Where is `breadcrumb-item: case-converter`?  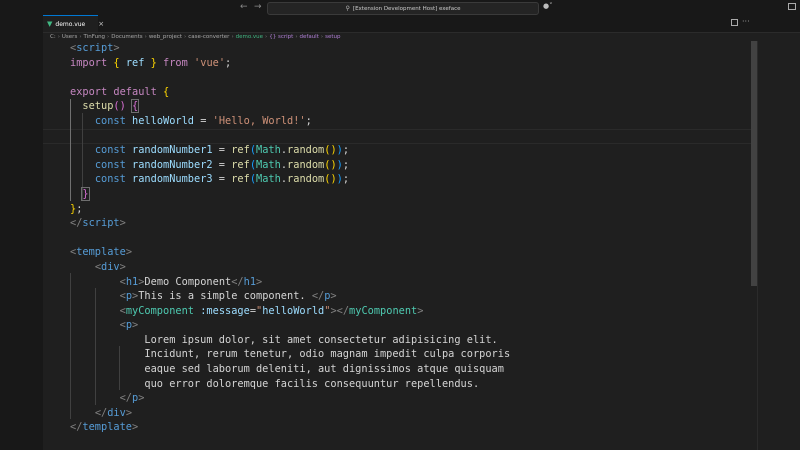
breadcrumb-item: case-converter is located at coordinates (208, 37).